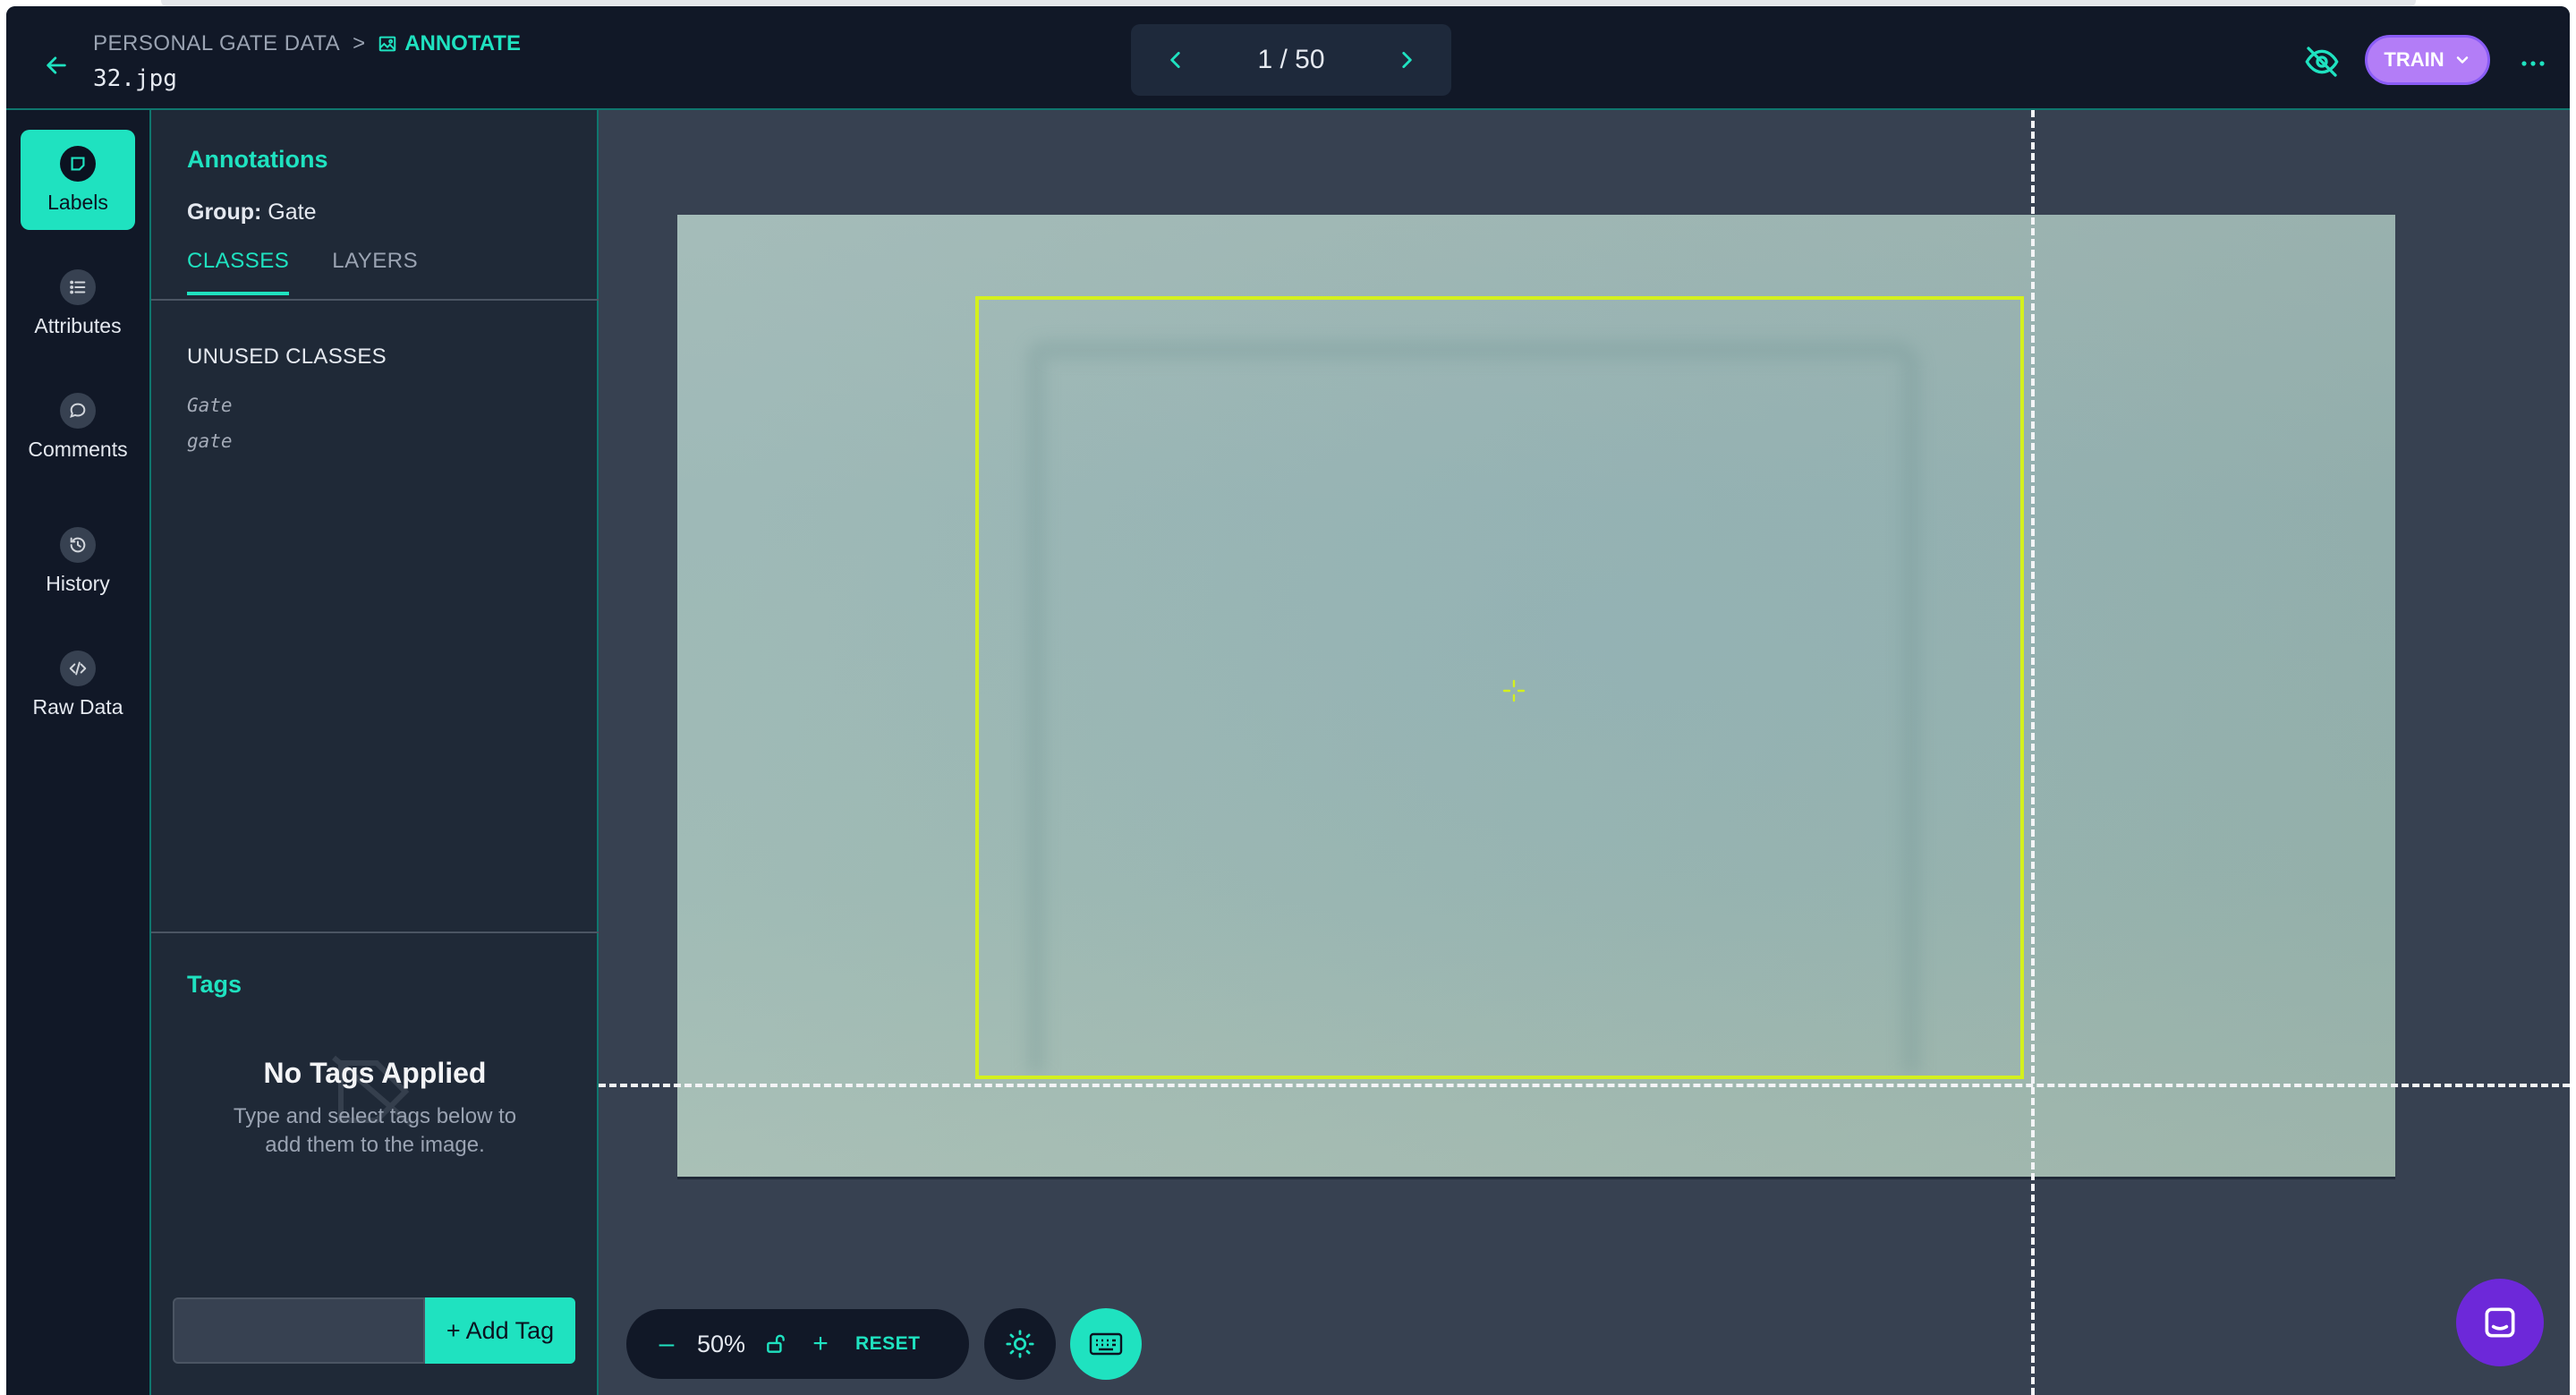  I want to click on rail-label-attributes: Attributes, so click(78, 325).